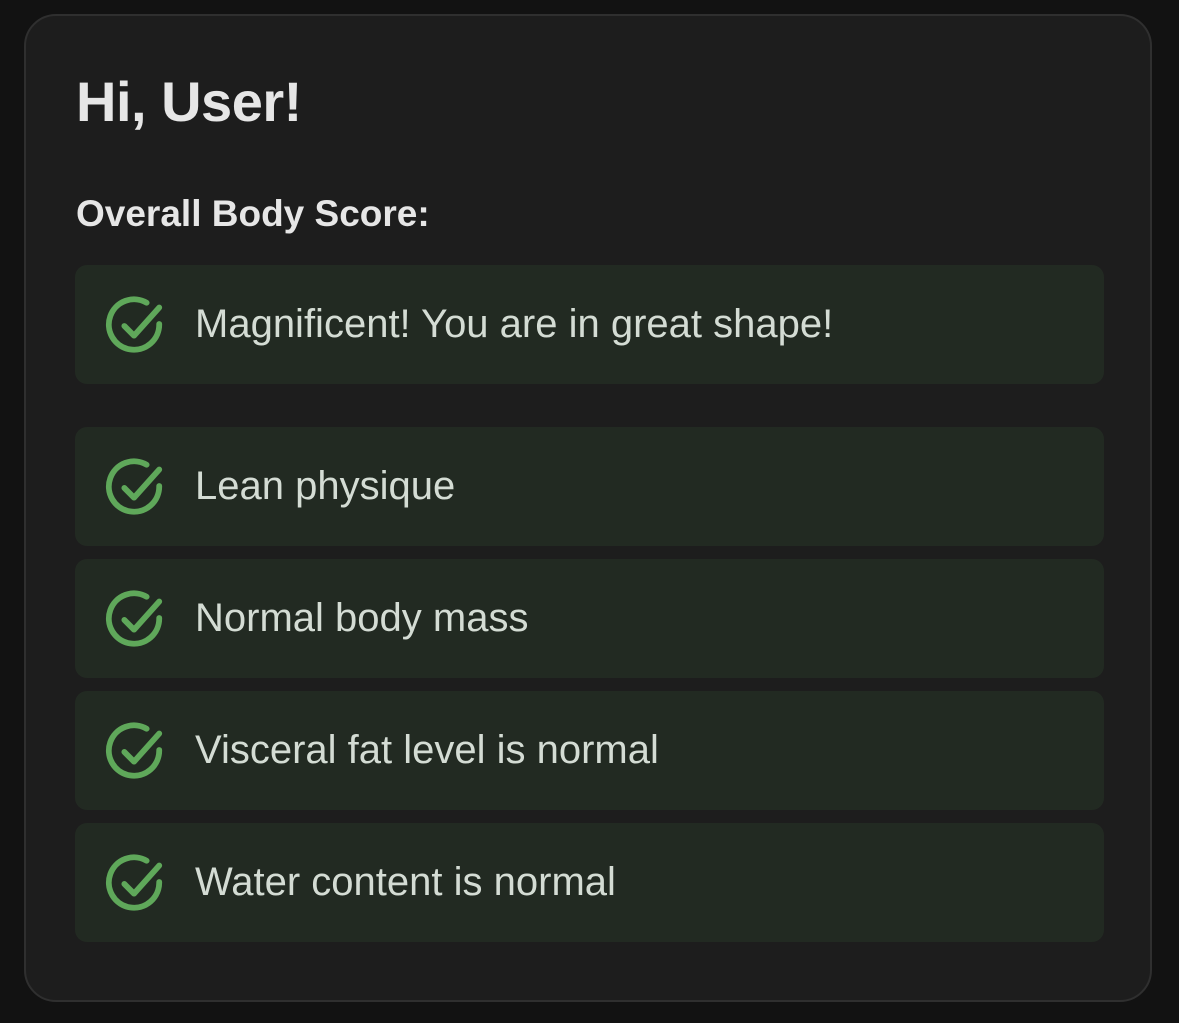  Describe the element at coordinates (253, 213) in the screenshot. I see `overall-body-score-label: Overall Body Score:` at that location.